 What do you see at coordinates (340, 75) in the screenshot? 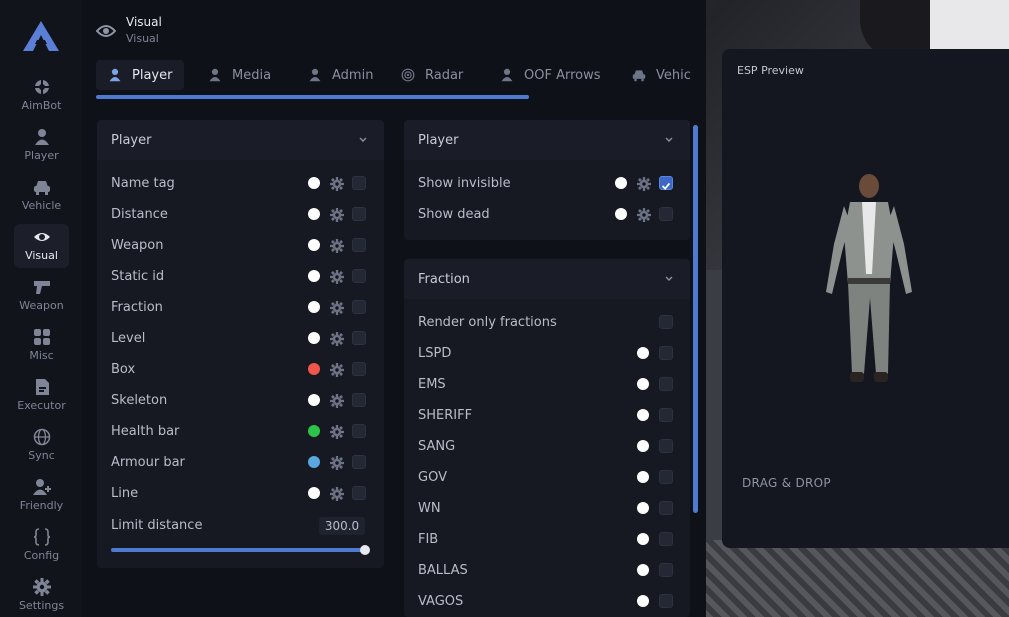
I see `tab-admin: Admin` at bounding box center [340, 75].